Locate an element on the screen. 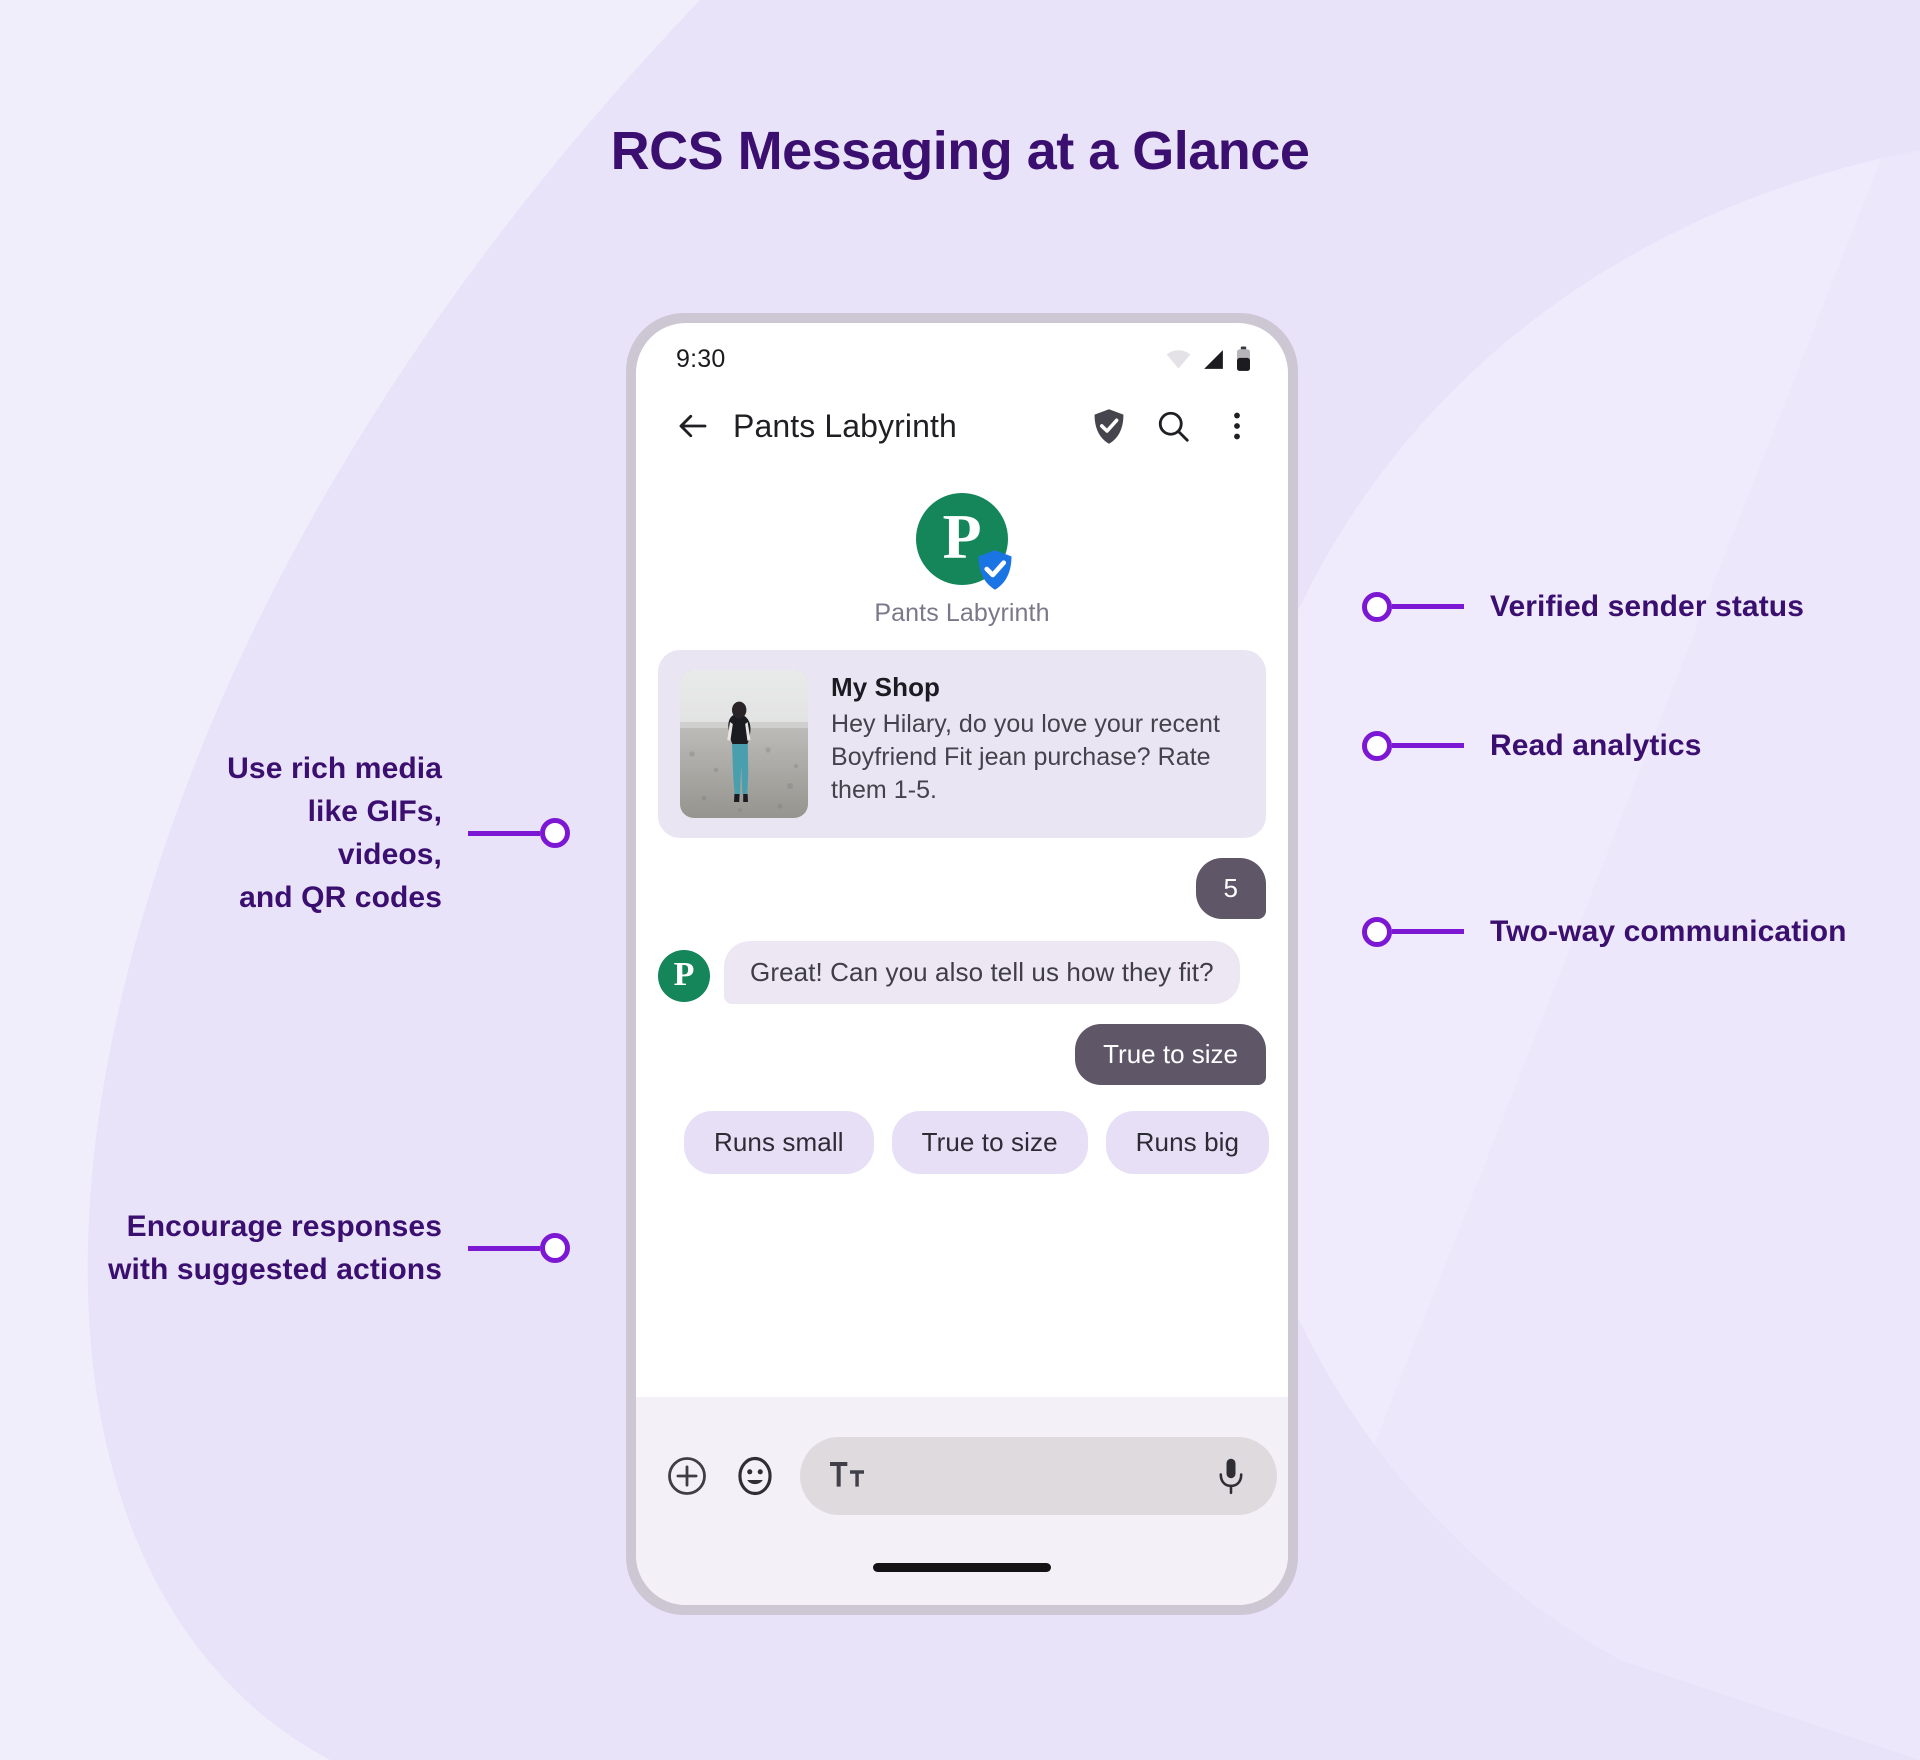 The height and width of the screenshot is (1760, 1920). emoji-smiley-icon is located at coordinates (755, 1476).